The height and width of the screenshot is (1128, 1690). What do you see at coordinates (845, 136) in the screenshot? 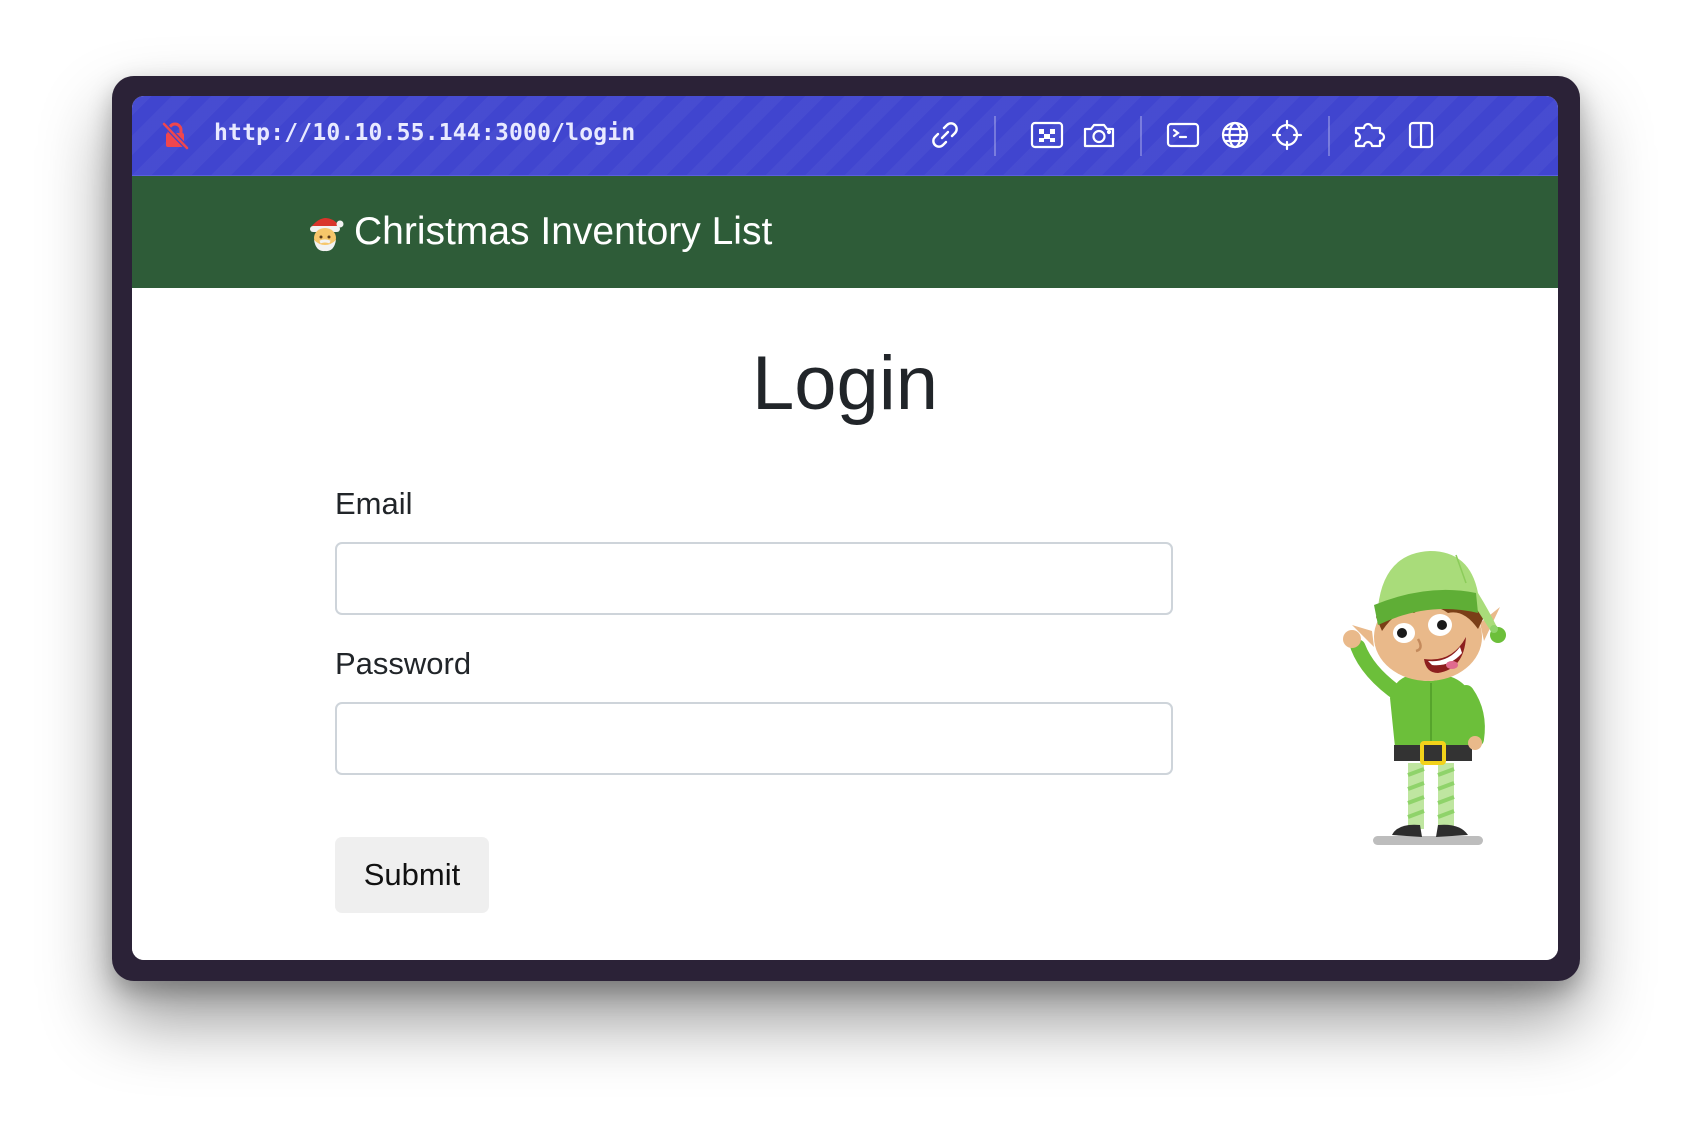
I see `browser-toolbar: http://10.10.55.144:3000/login` at bounding box center [845, 136].